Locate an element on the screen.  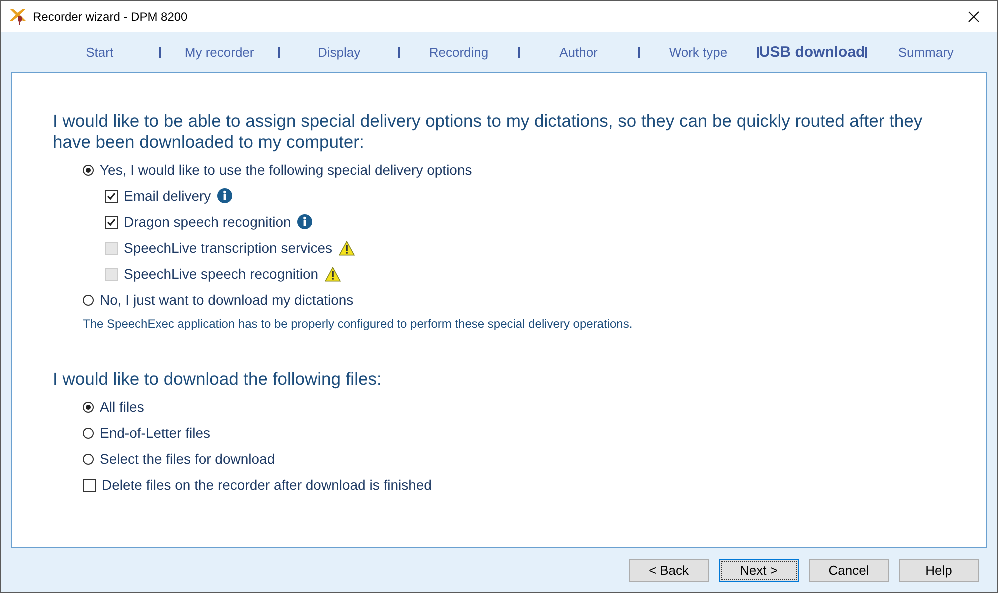
option-label: Dragon speech recognition is located at coordinates (208, 222).